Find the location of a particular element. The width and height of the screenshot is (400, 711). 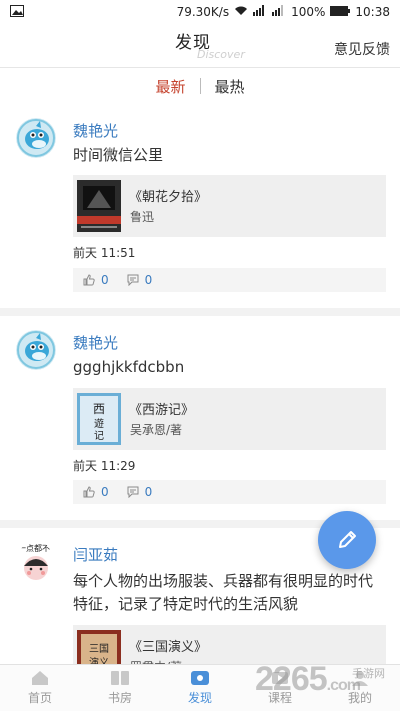

post-separator is located at coordinates (200, 312).